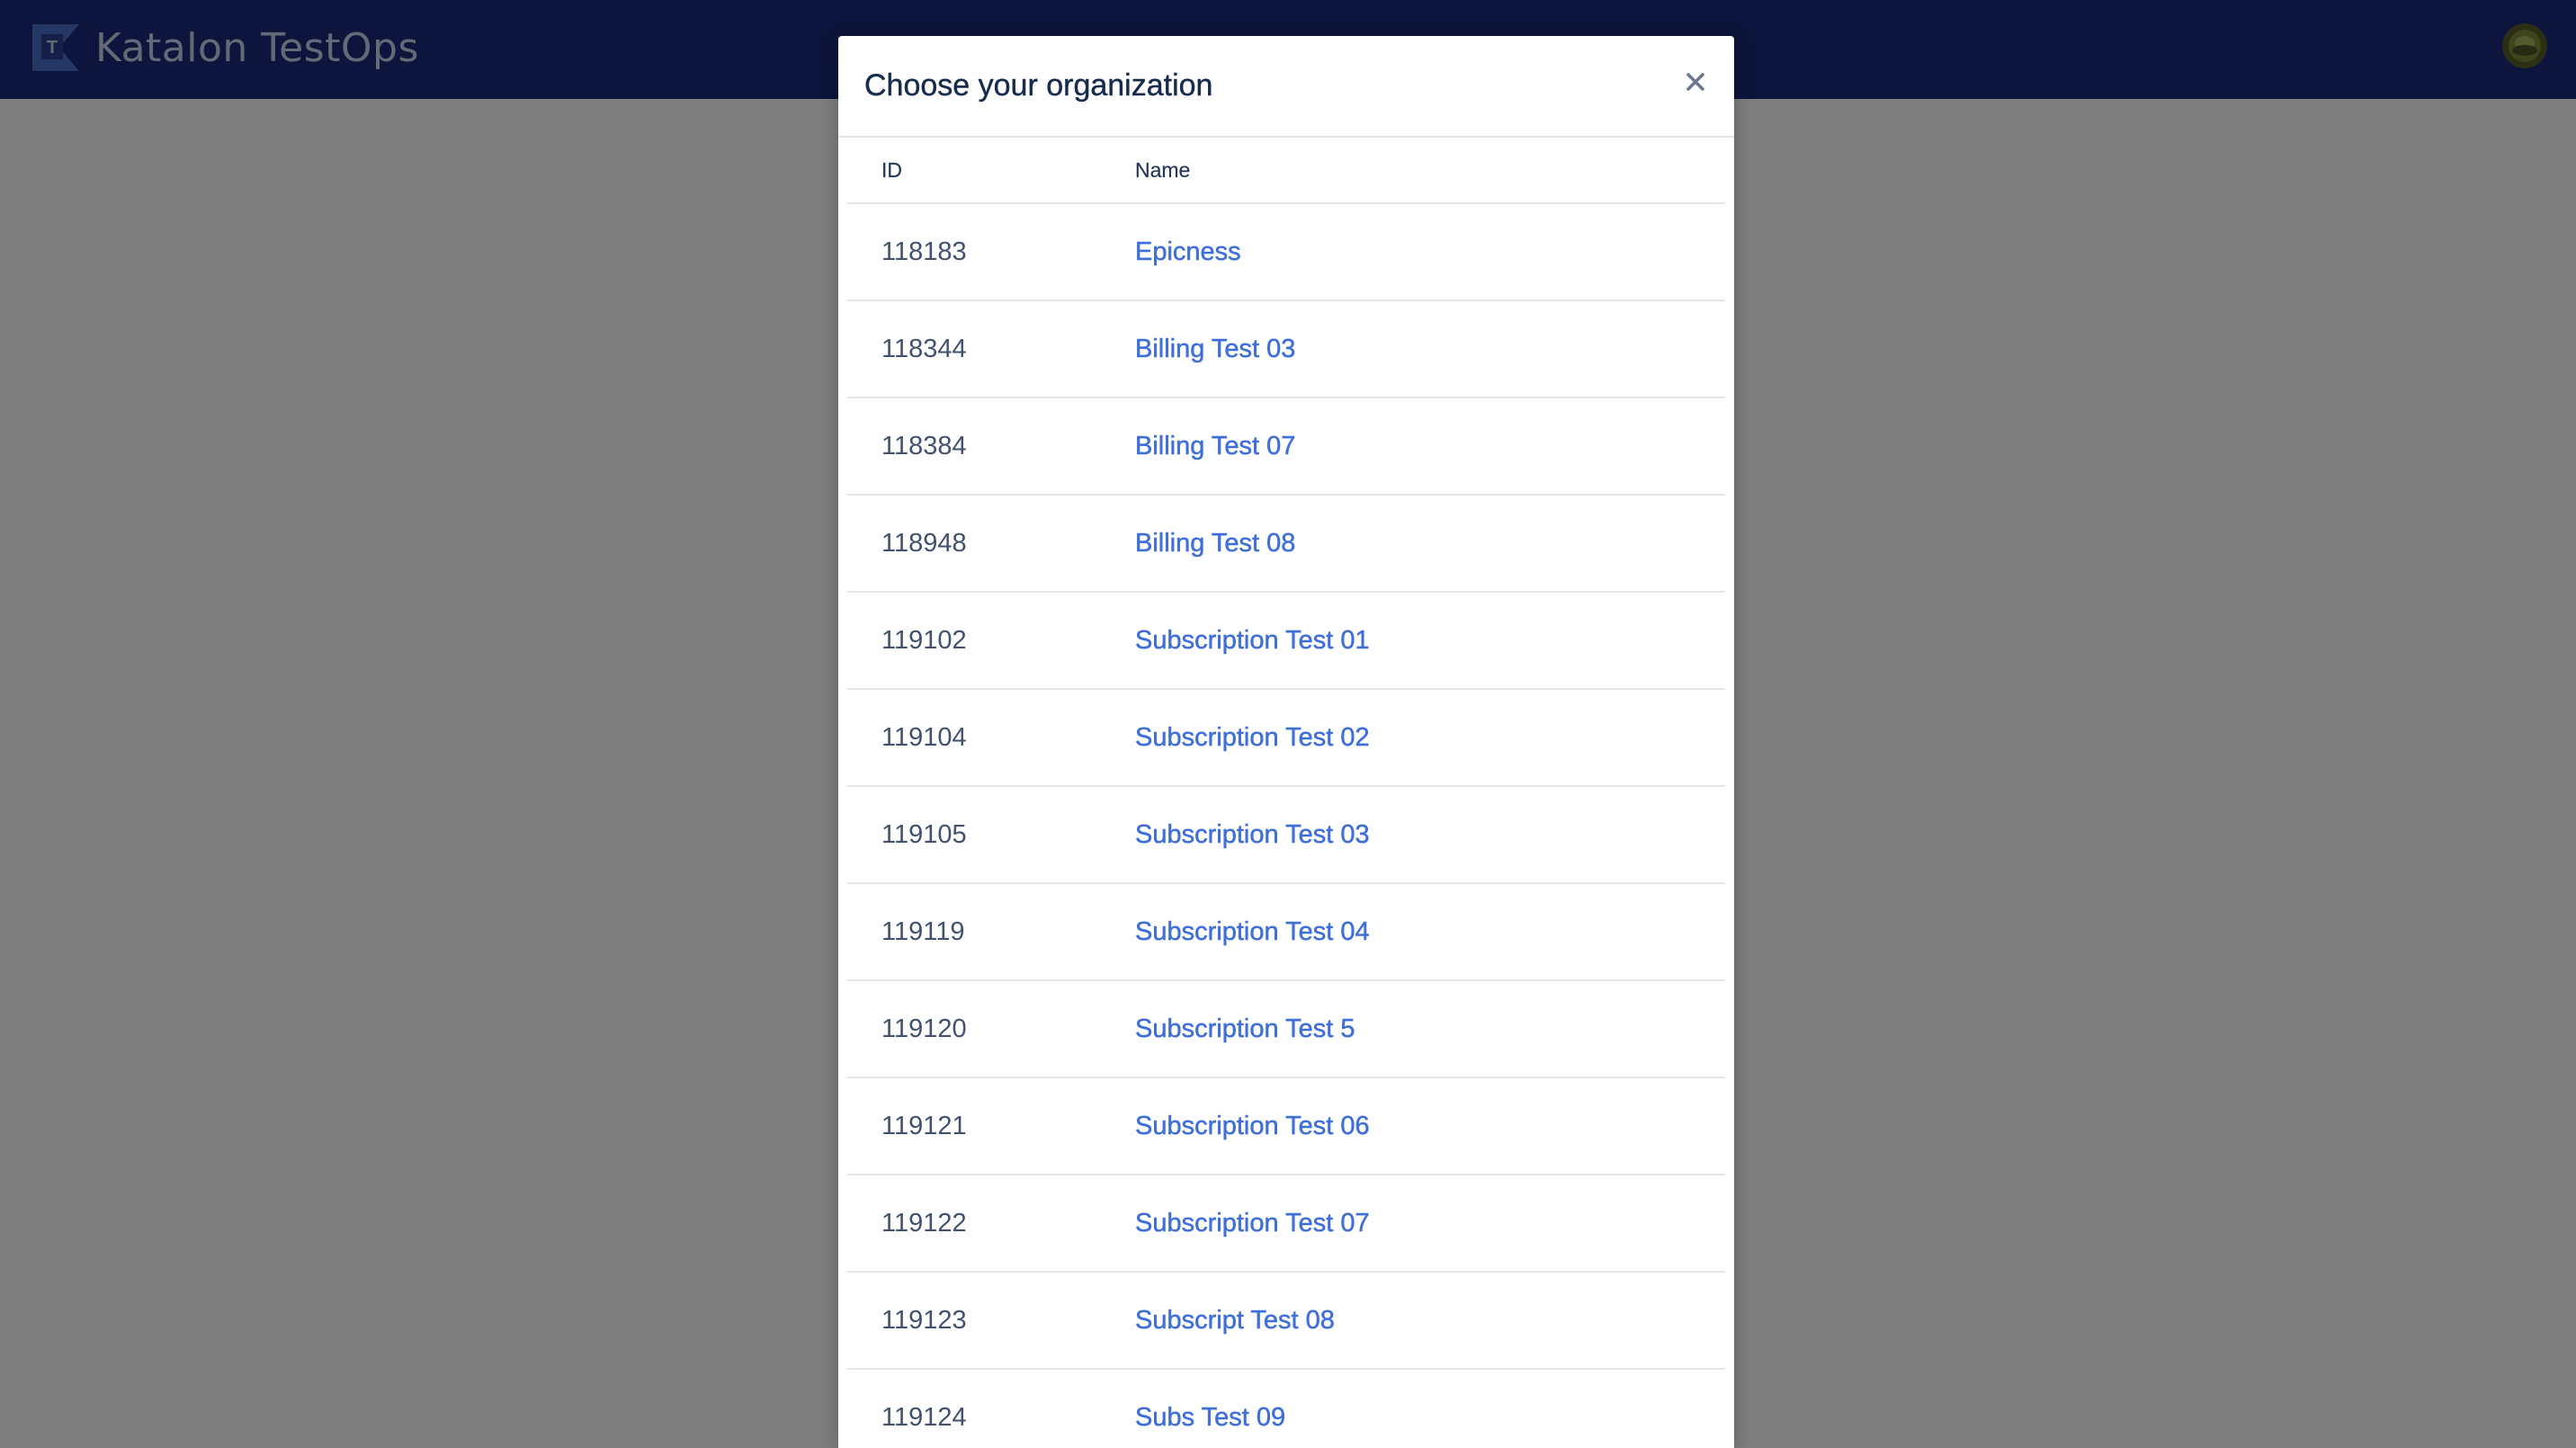  Describe the element at coordinates (924, 737) in the screenshot. I see `organization-id: 119104` at that location.